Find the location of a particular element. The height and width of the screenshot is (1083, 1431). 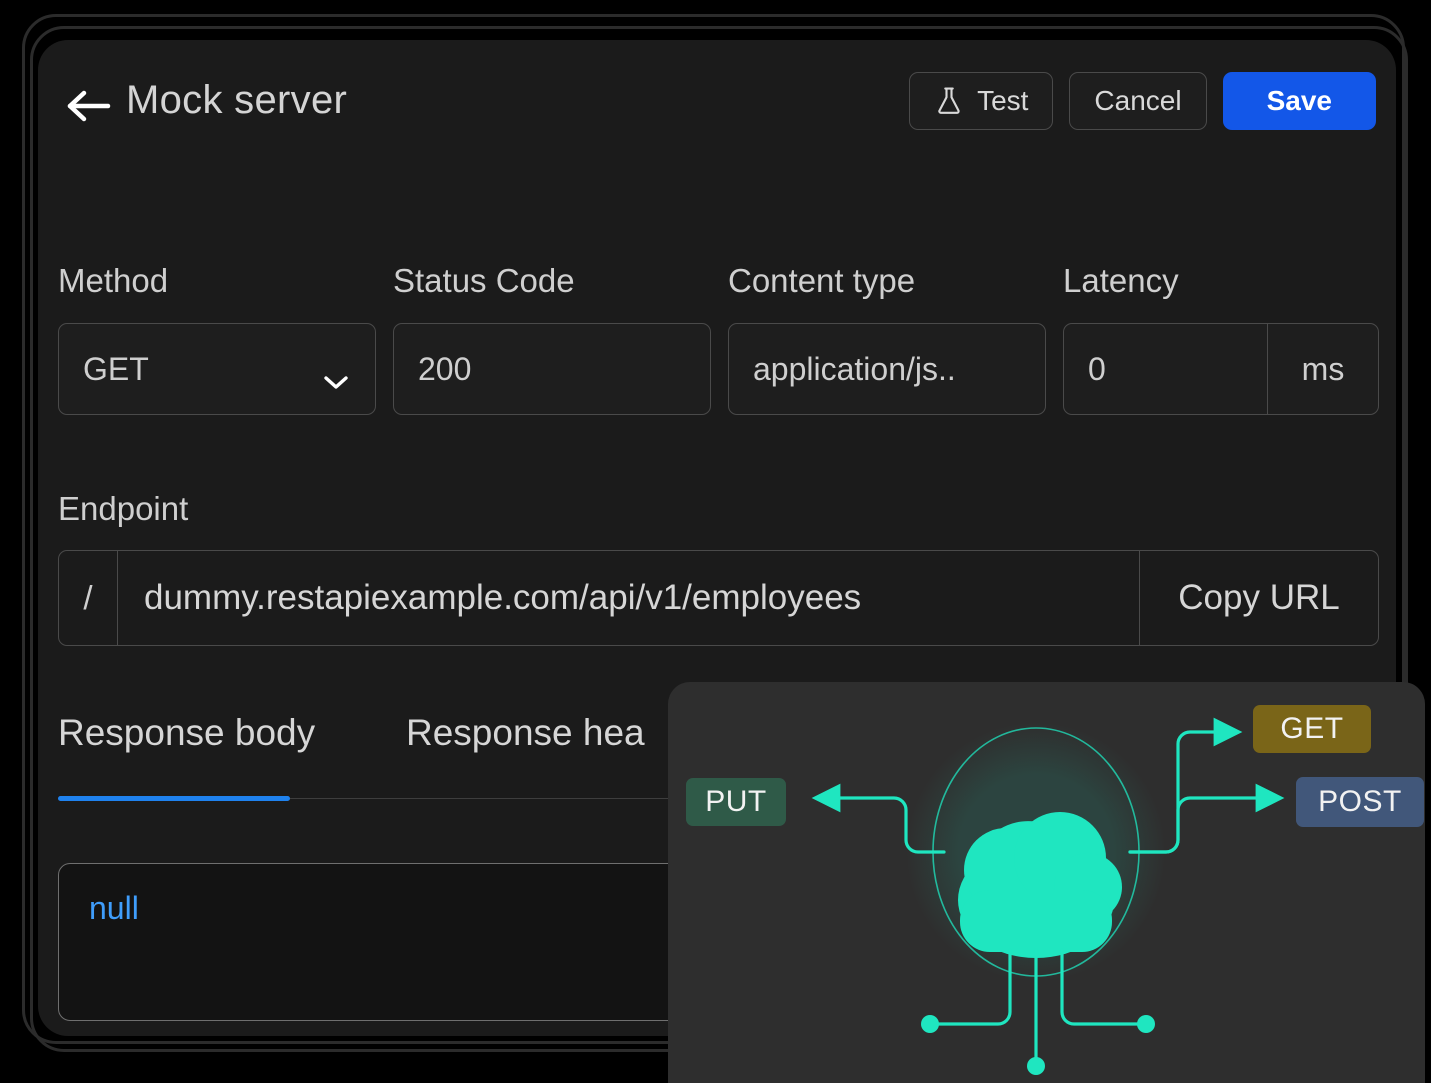

cancel-button: Cancel is located at coordinates (1138, 101).